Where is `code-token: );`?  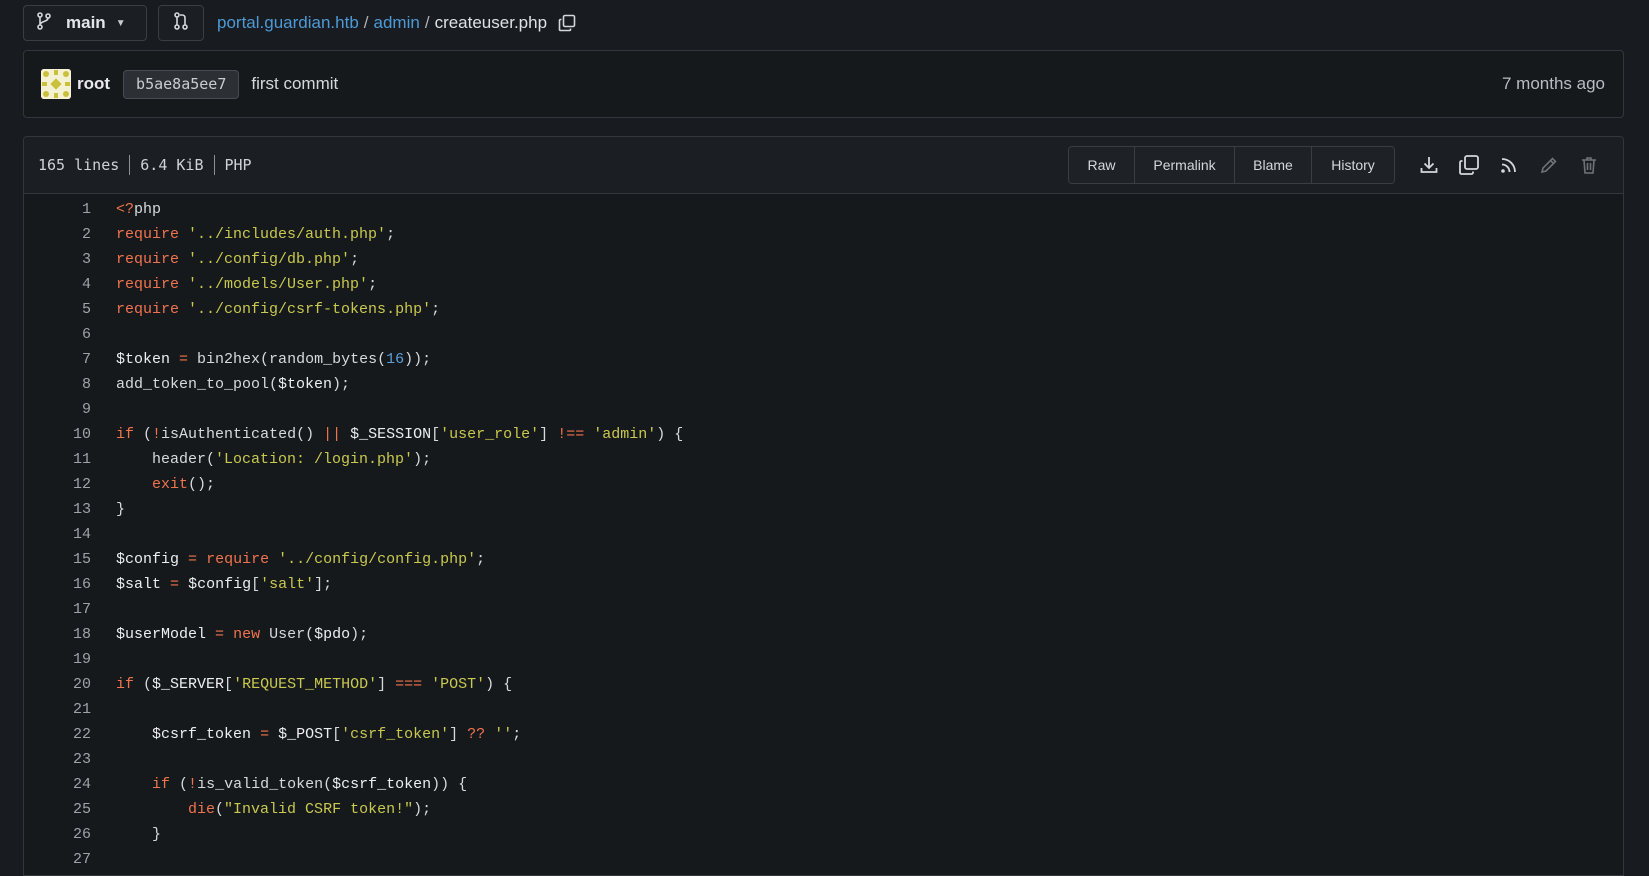 code-token: ); is located at coordinates (422, 809).